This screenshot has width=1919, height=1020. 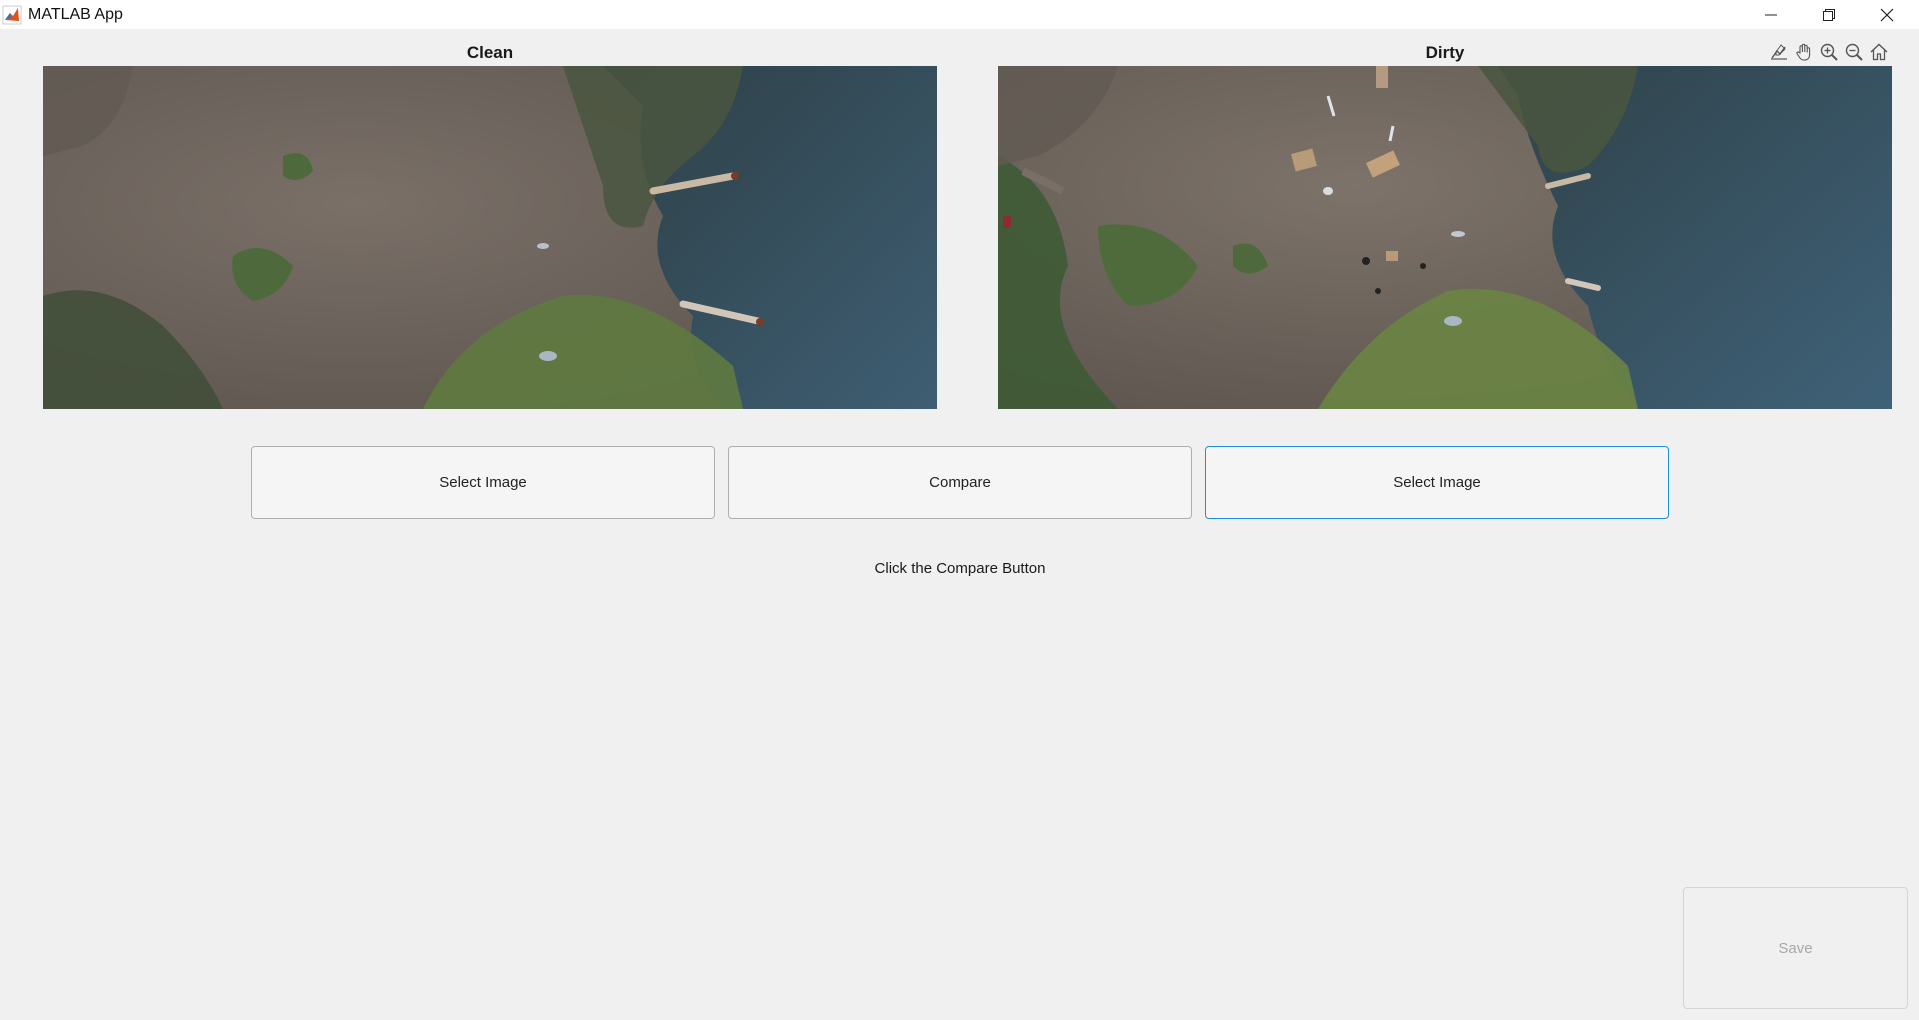 I want to click on clean-axes-title: Clean, so click(x=490, y=52).